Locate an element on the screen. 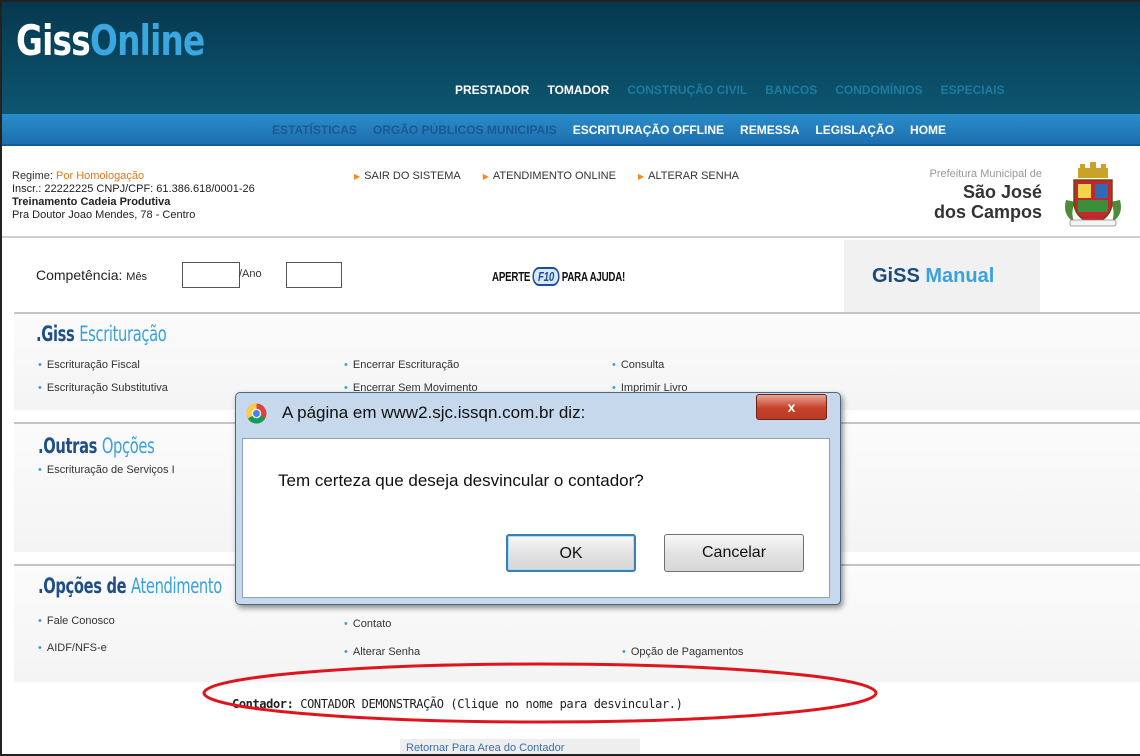  section-title-atendimento: .Opções de Atendimento is located at coordinates (130, 586).